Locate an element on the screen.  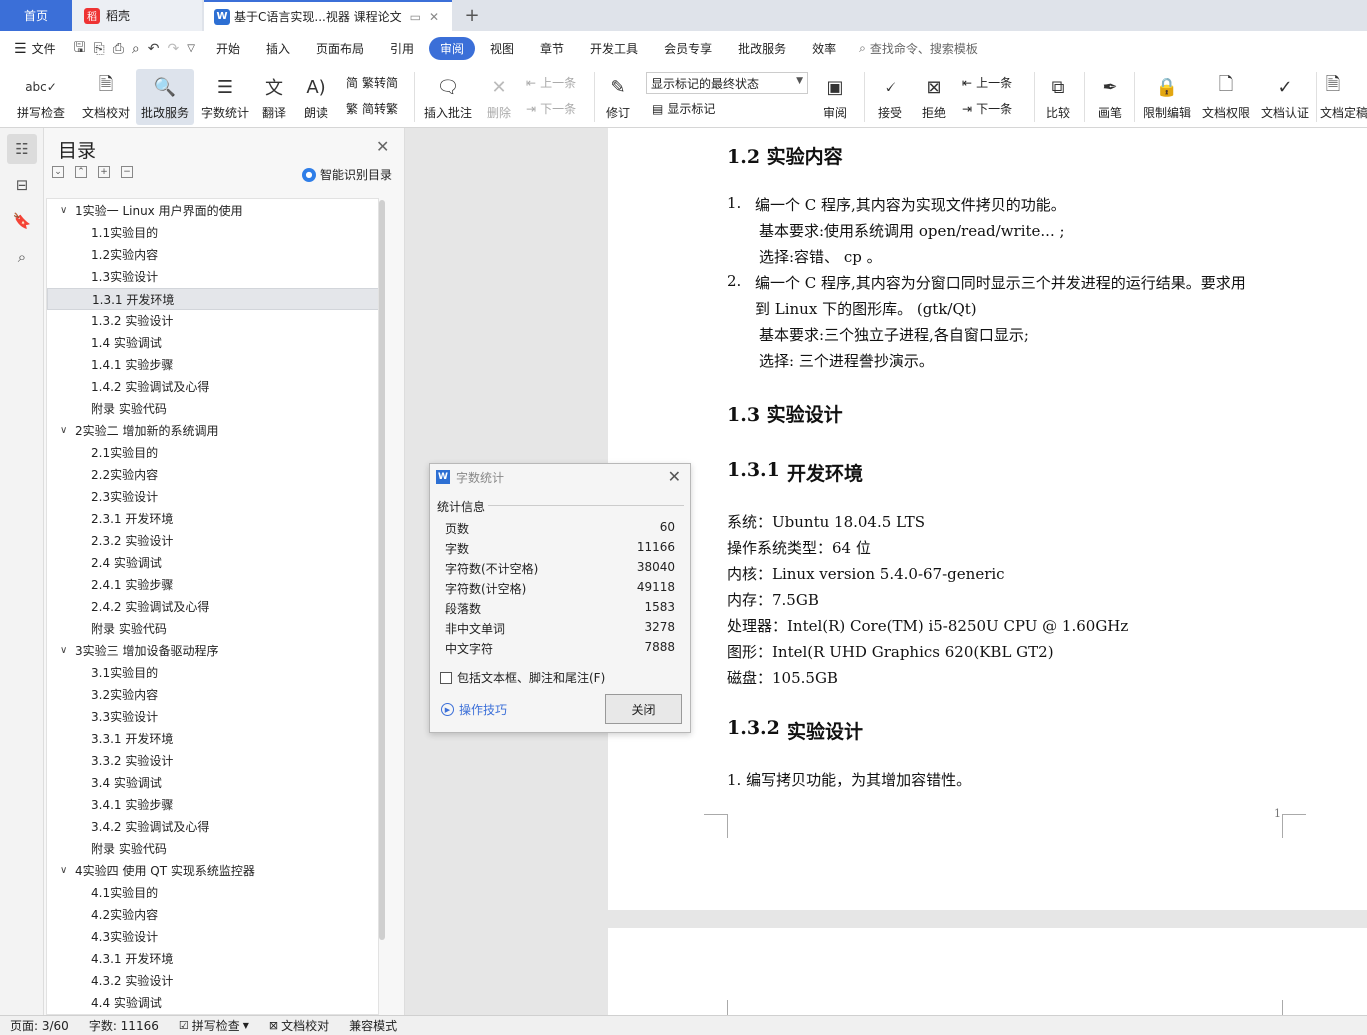
toc-item: 1.3.2 实验设计 is located at coordinates (212, 321).